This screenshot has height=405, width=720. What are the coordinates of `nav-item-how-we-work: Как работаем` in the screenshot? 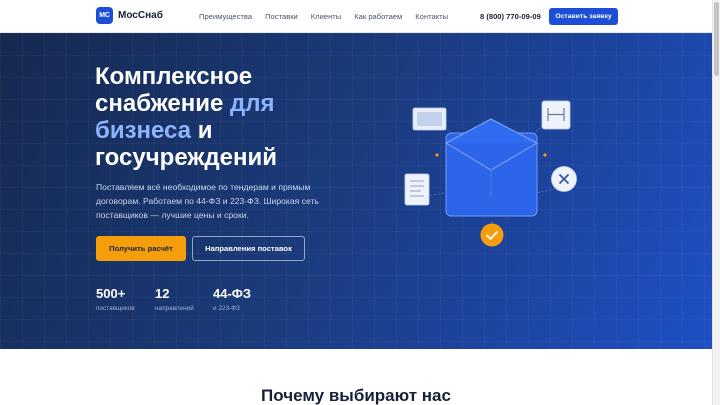 It's located at (378, 16).